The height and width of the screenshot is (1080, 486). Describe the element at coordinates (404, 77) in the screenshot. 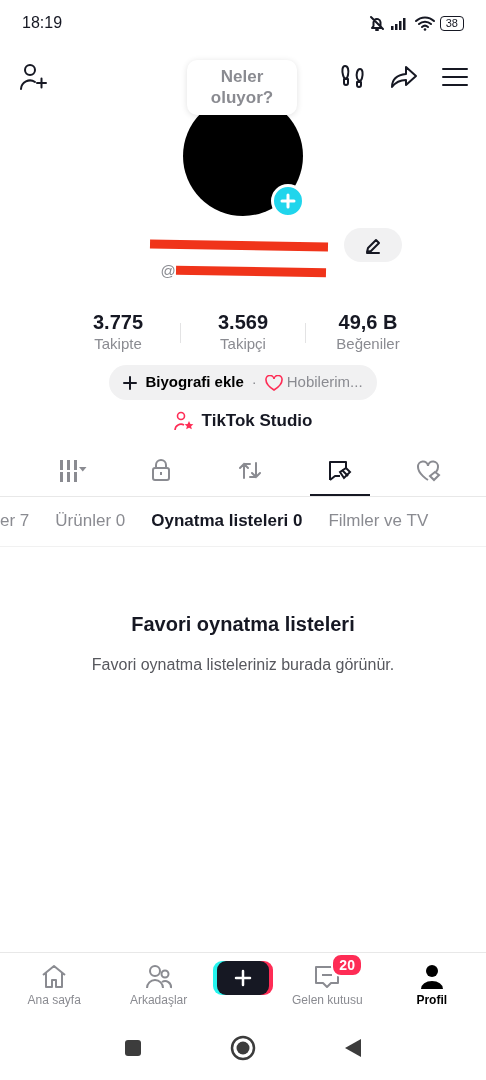

I see `share-icon` at that location.